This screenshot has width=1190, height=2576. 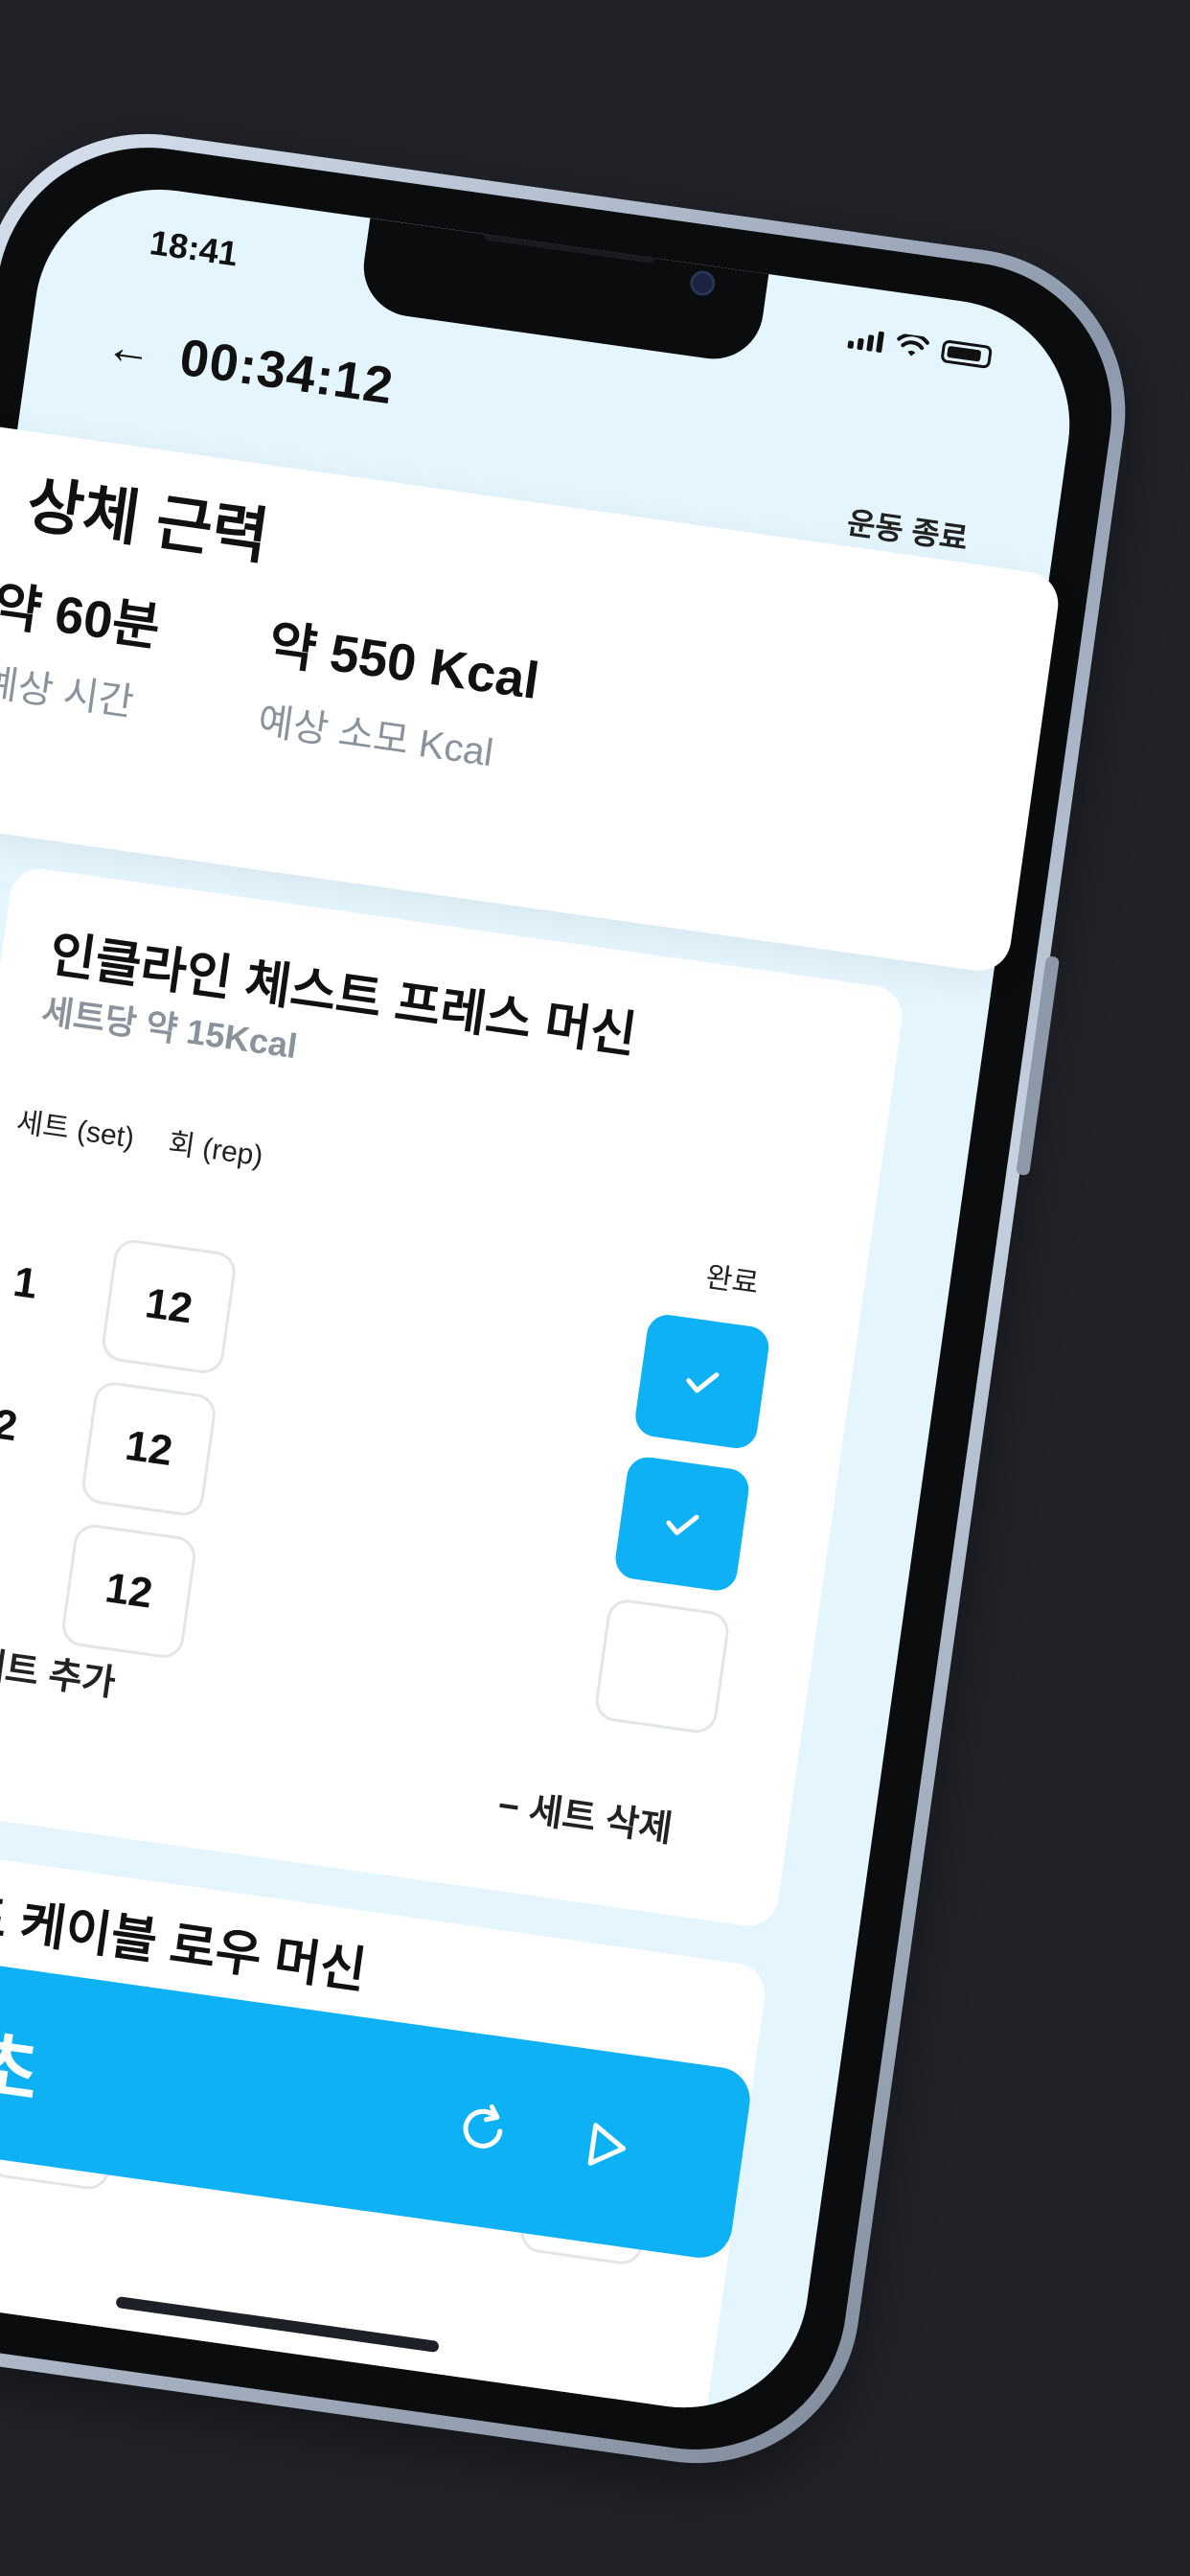 I want to click on status-icons, so click(x=921, y=348).